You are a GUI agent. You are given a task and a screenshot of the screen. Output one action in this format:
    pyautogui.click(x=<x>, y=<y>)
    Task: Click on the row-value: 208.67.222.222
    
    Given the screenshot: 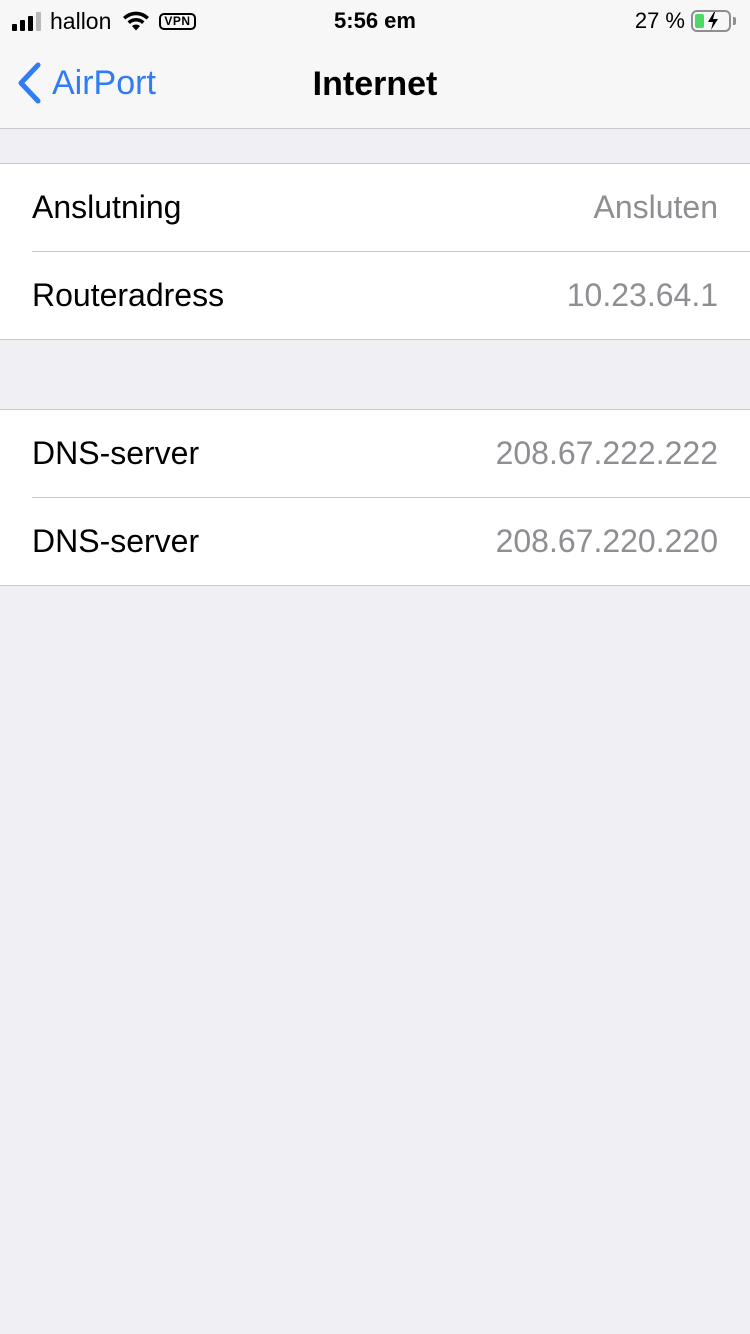 What is the action you would take?
    pyautogui.click(x=606, y=453)
    